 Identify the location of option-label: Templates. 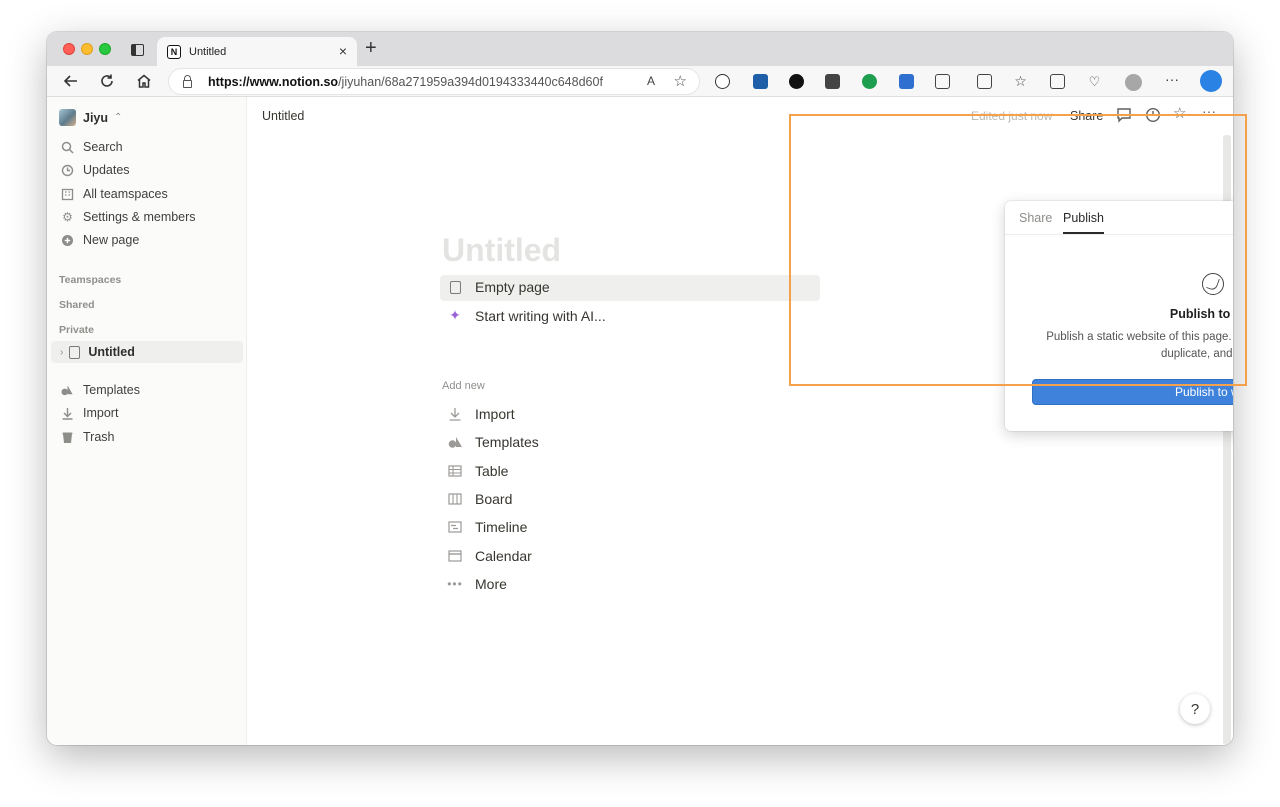
(507, 442).